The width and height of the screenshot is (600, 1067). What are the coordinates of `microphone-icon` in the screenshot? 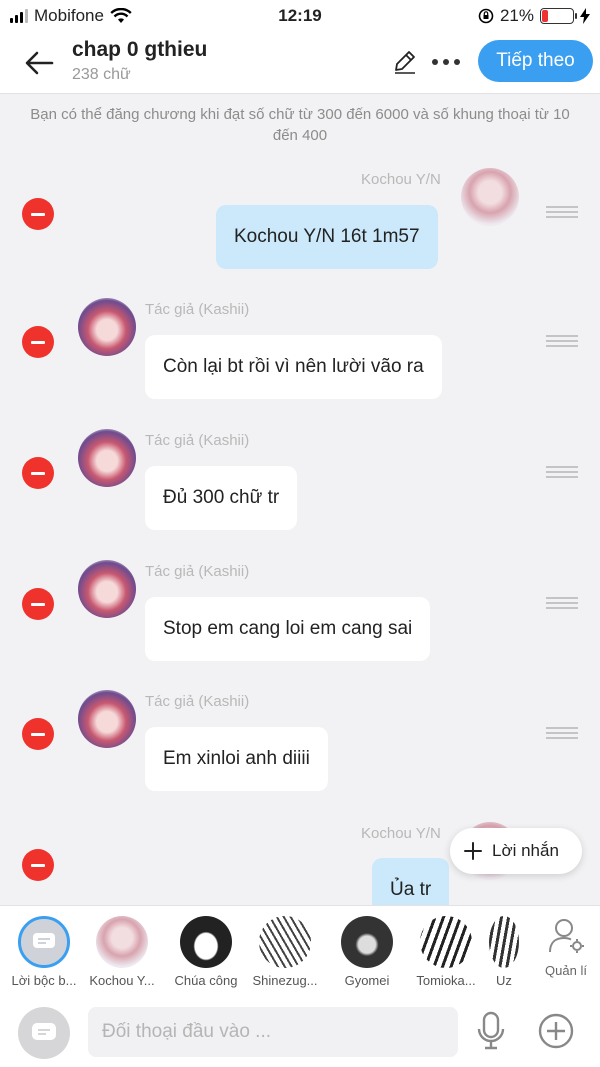 It's located at (491, 1031).